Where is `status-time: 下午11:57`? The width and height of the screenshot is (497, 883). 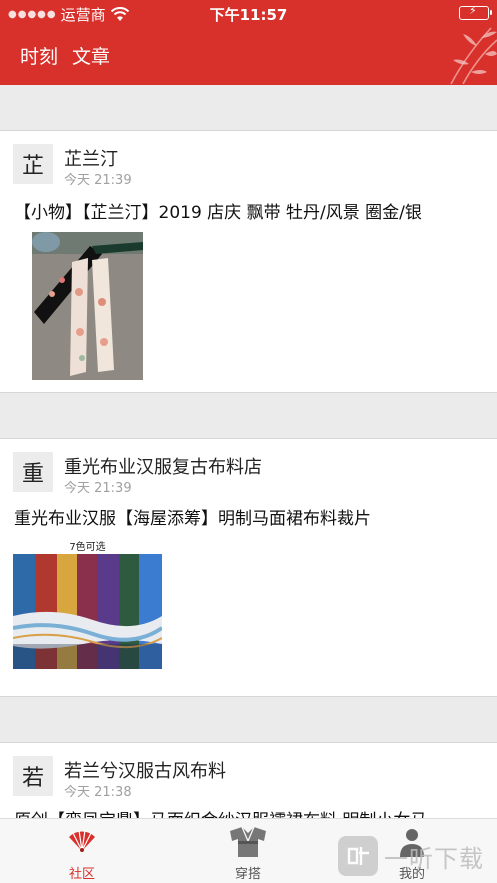
status-time: 下午11:57 is located at coordinates (248, 15).